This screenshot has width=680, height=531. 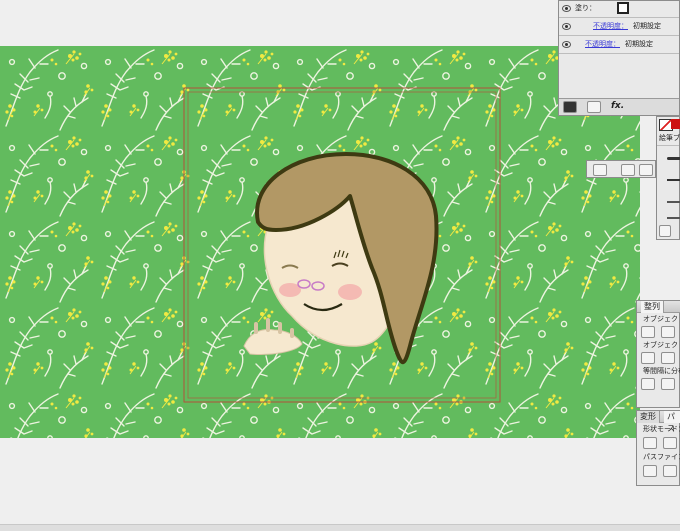 I want to click on brushes-title: 絵筆ブ, so click(x=669, y=138).